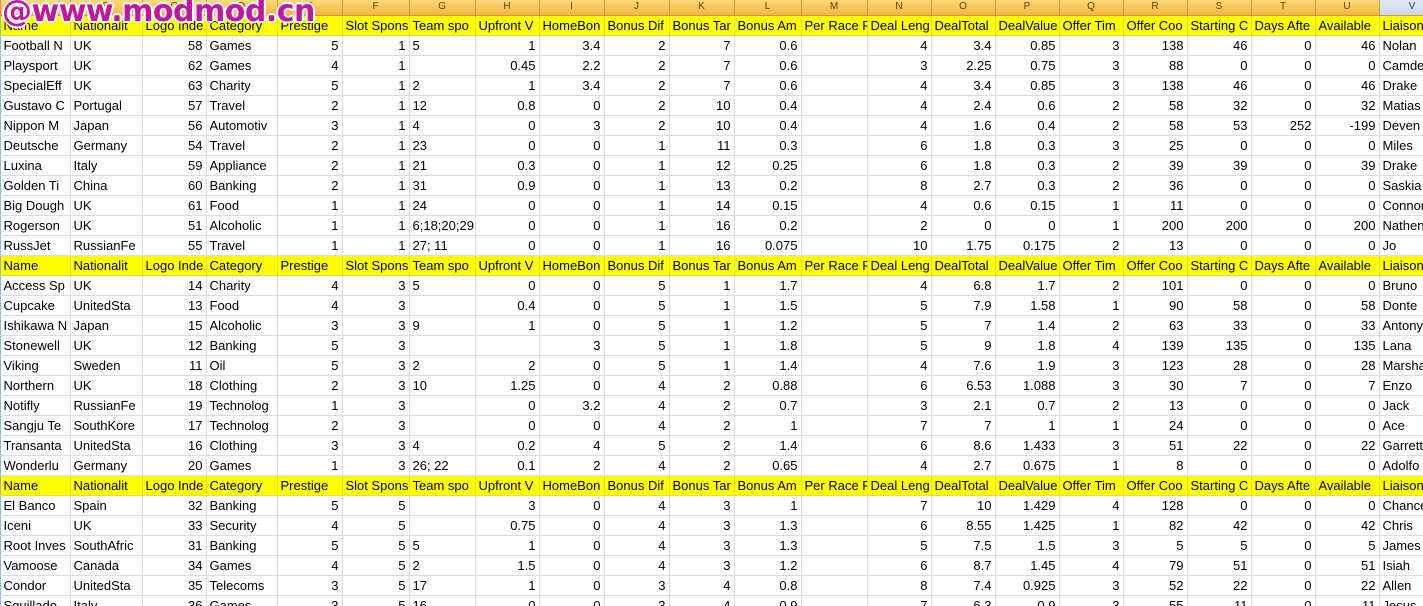 The image size is (1423, 606). I want to click on data-cell: 128, so click(1155, 505).